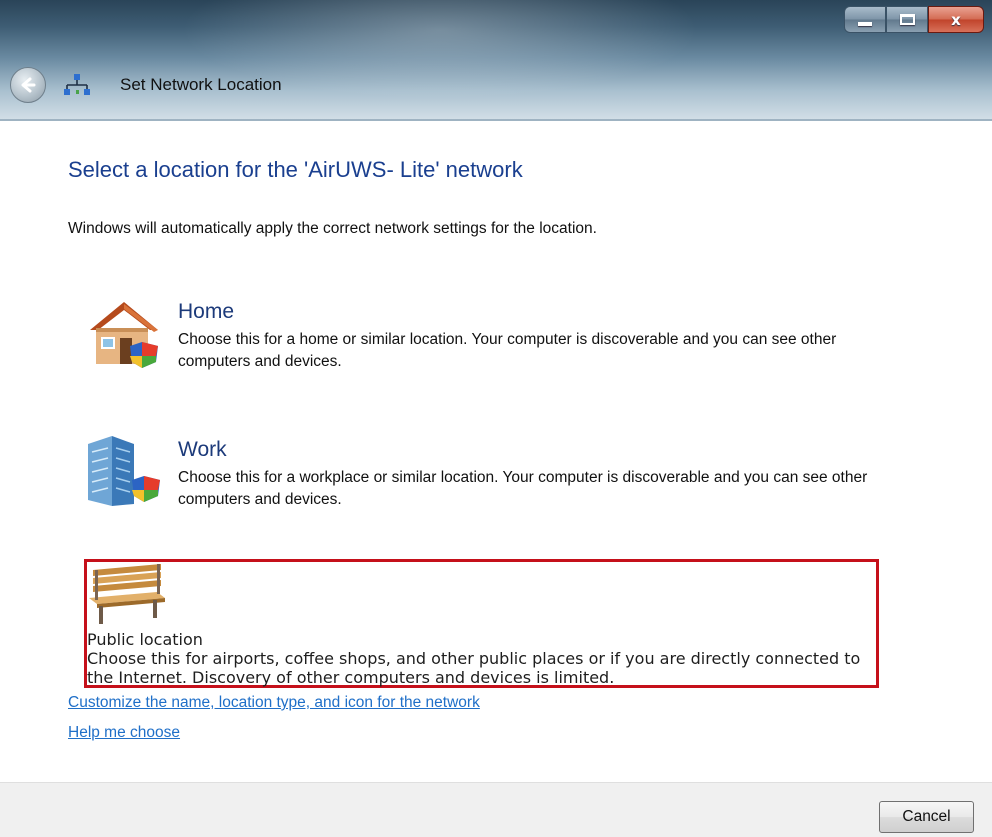 This screenshot has height=837, width=992. I want to click on dialog-footer: Cancel, so click(496, 809).